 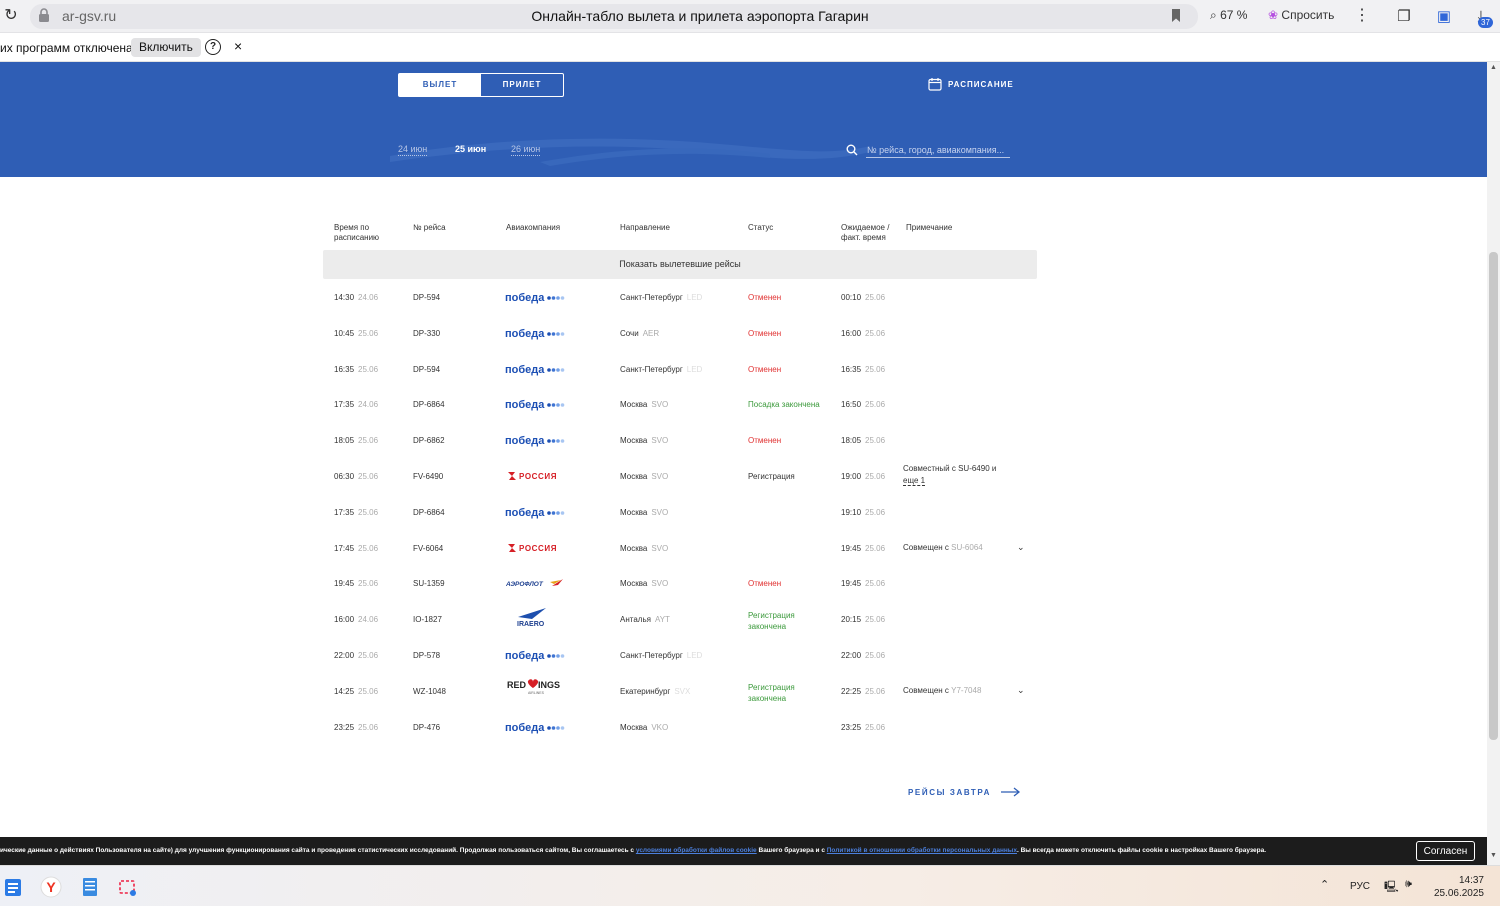 I want to click on flight-status: Посадка закончена, so click(x=784, y=405).